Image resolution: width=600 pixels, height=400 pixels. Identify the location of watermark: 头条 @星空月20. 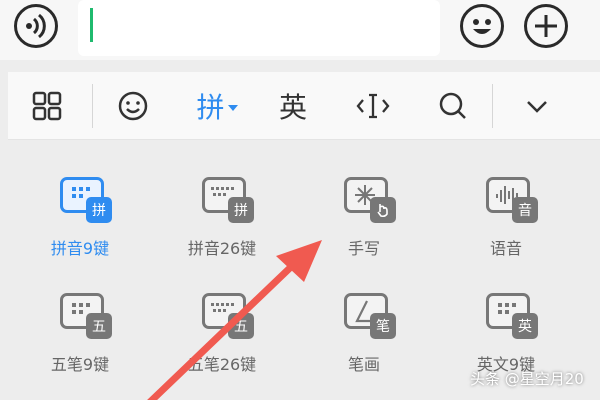
(527, 379).